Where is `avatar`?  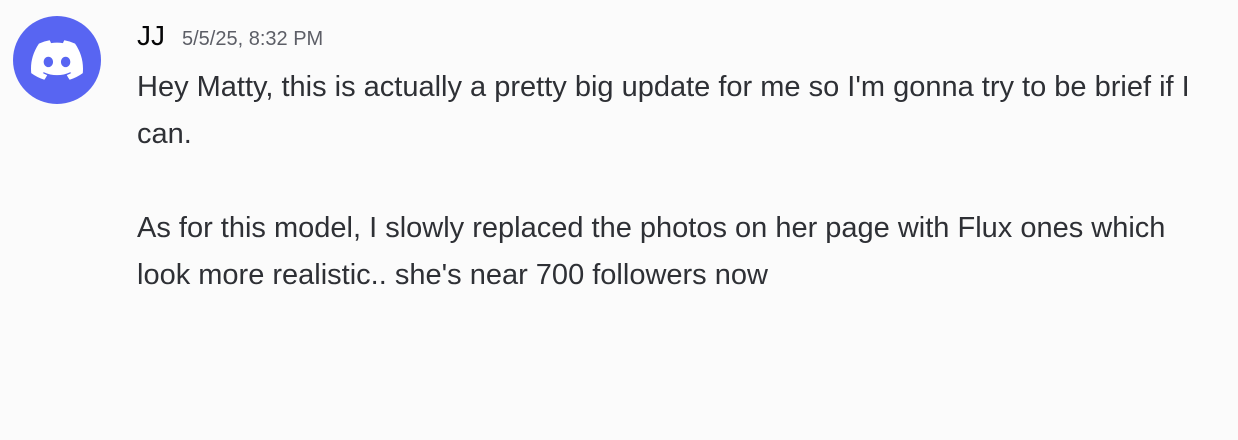 avatar is located at coordinates (57, 60).